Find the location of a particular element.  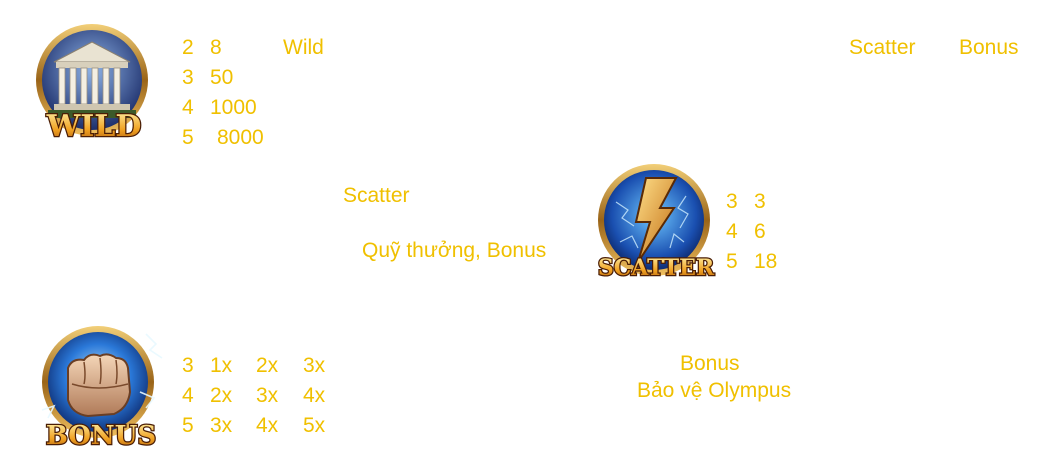

top-bonus-label: Bonus is located at coordinates (989, 47).